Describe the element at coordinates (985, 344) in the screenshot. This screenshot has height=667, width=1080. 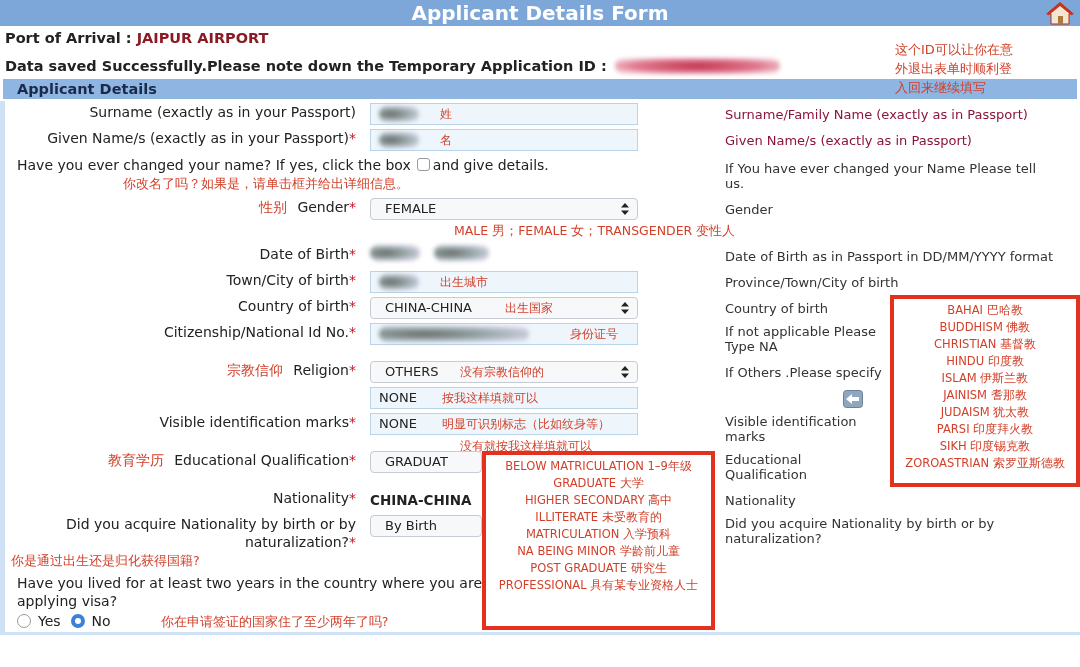
I see `annotation-text: CHRISTIAN 基督教` at that location.